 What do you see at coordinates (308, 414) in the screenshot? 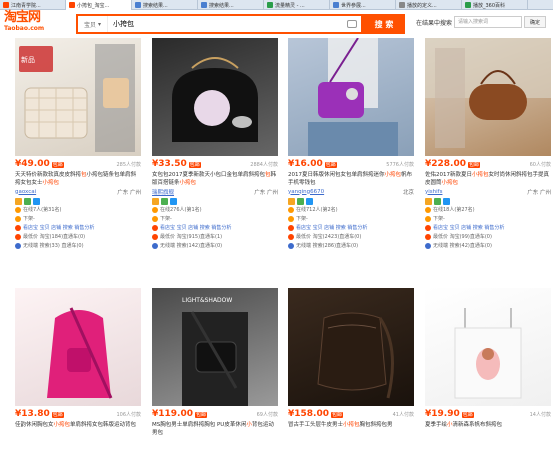
I see `product-price: ¥158.00` at bounding box center [308, 414].